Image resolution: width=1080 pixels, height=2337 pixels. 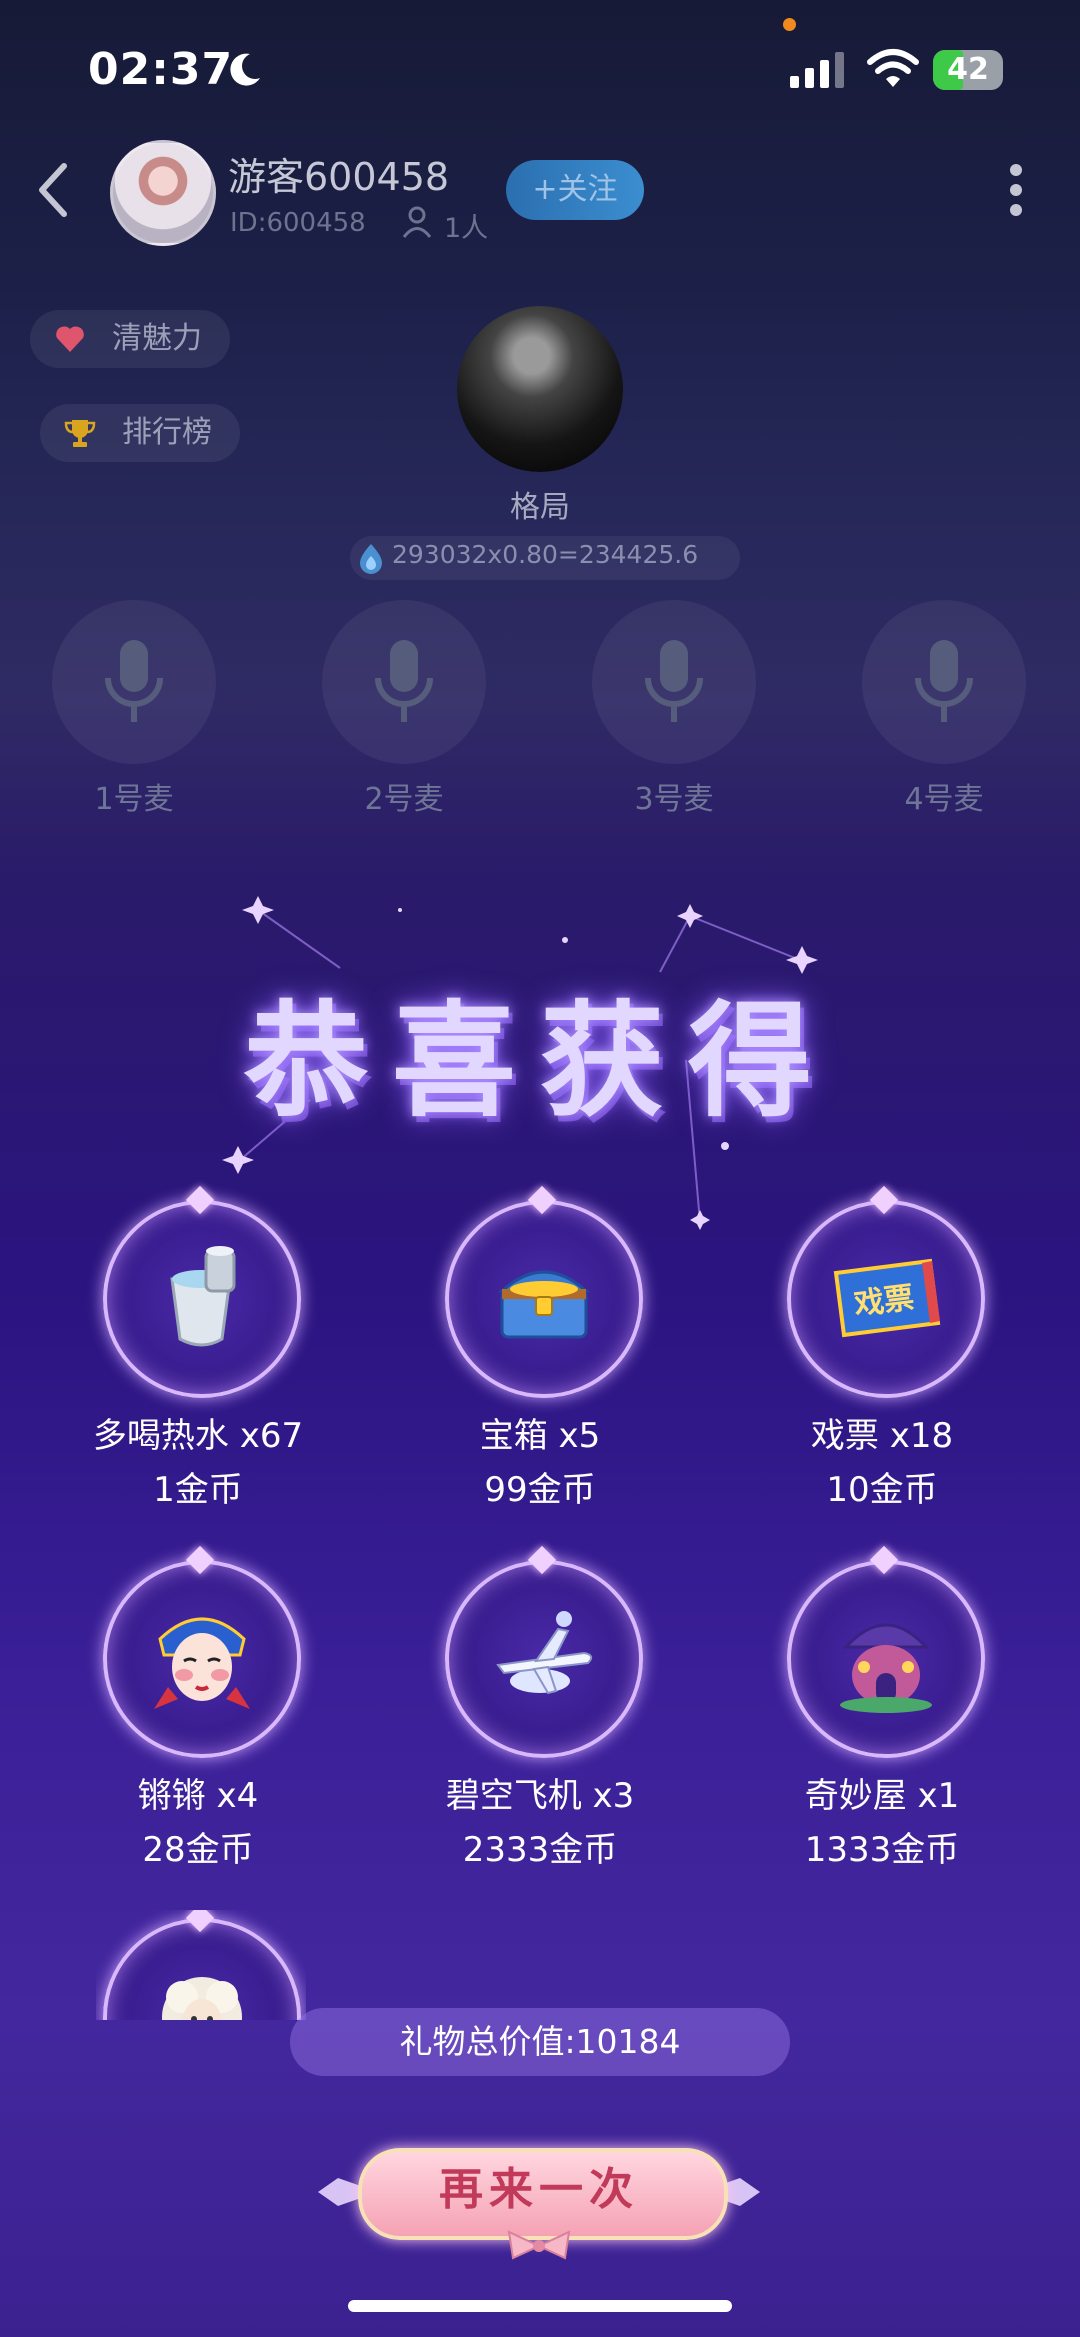 What do you see at coordinates (80, 433) in the screenshot?
I see `trophy-icon` at bounding box center [80, 433].